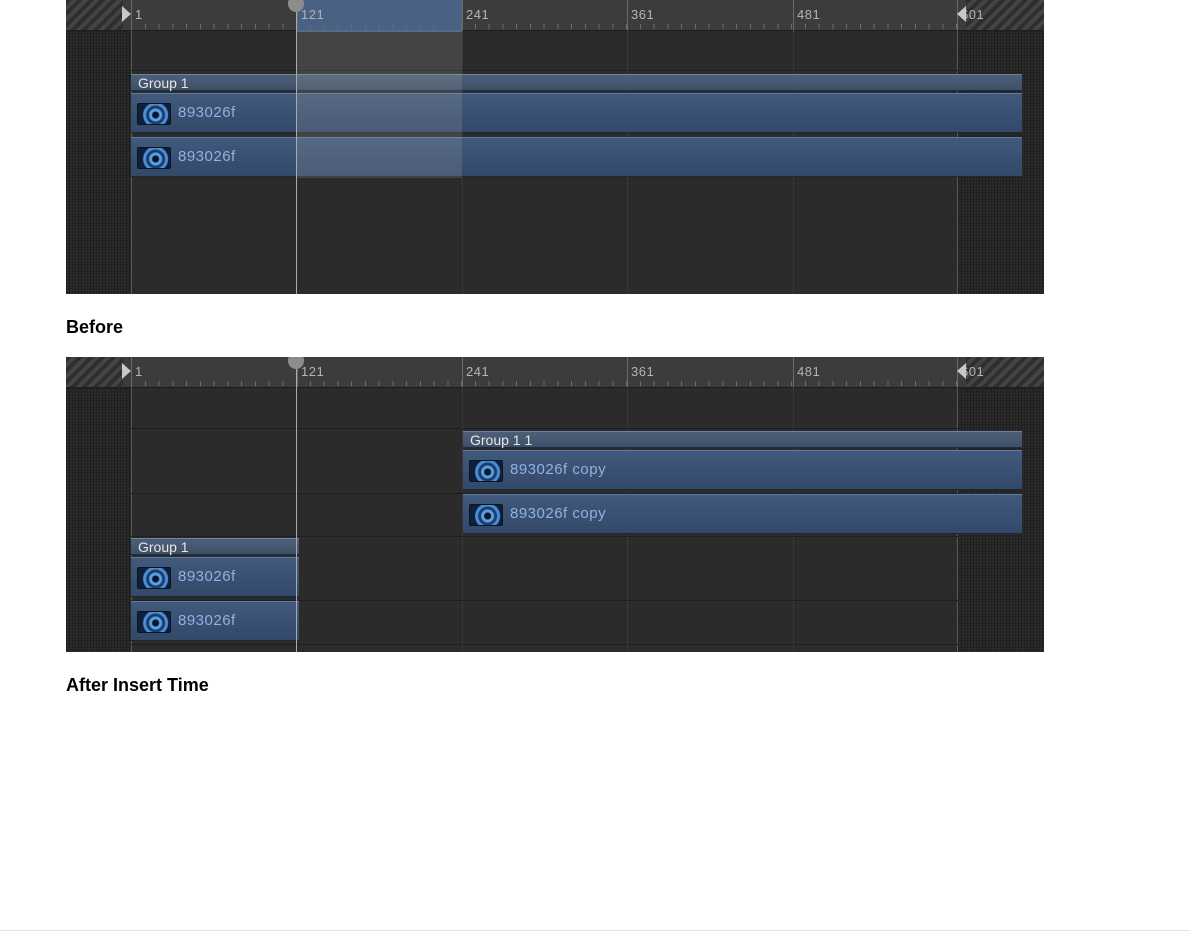  What do you see at coordinates (137, 685) in the screenshot?
I see `caption-after: After Insert Time` at bounding box center [137, 685].